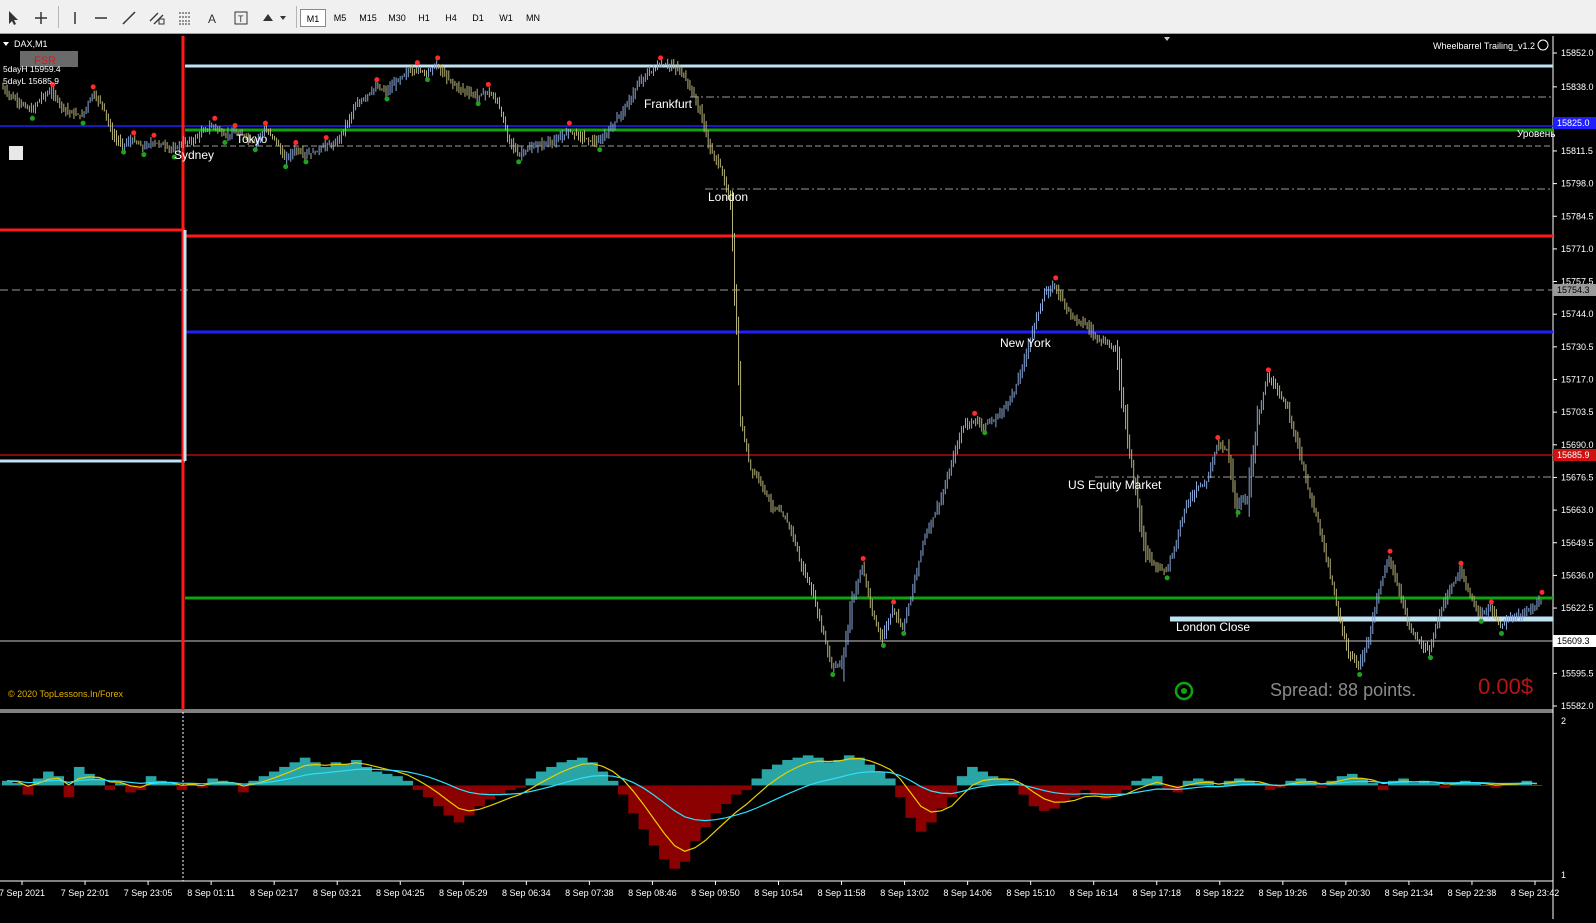  I want to click on text-icon: A, so click(213, 18).